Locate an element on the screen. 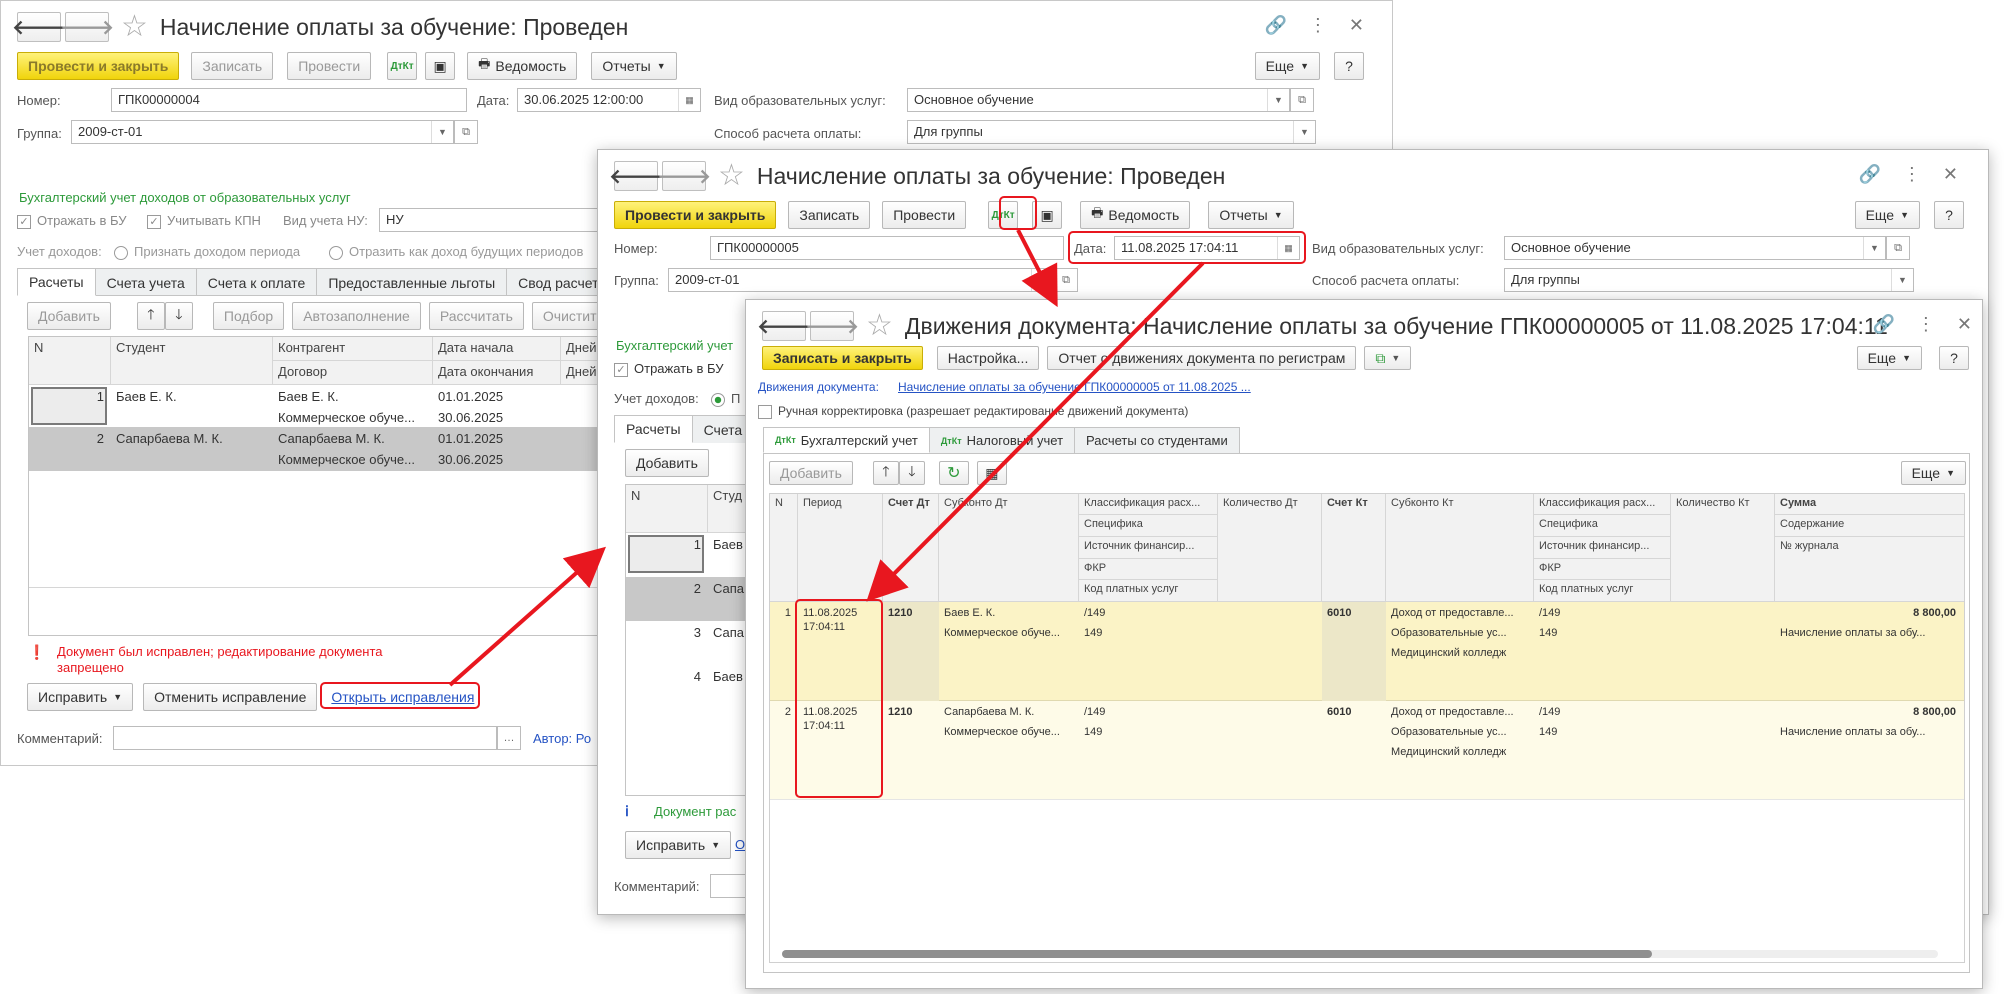 The image size is (2004, 994). export-icon: ⧉ ▼ is located at coordinates (1388, 358).